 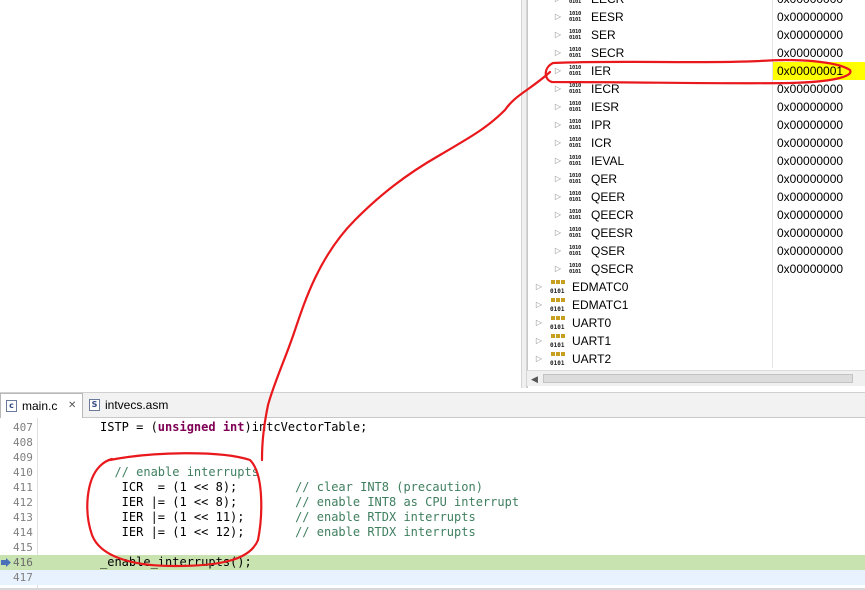 I want to click on register-group-icon: 0101, so click(x=557, y=359).